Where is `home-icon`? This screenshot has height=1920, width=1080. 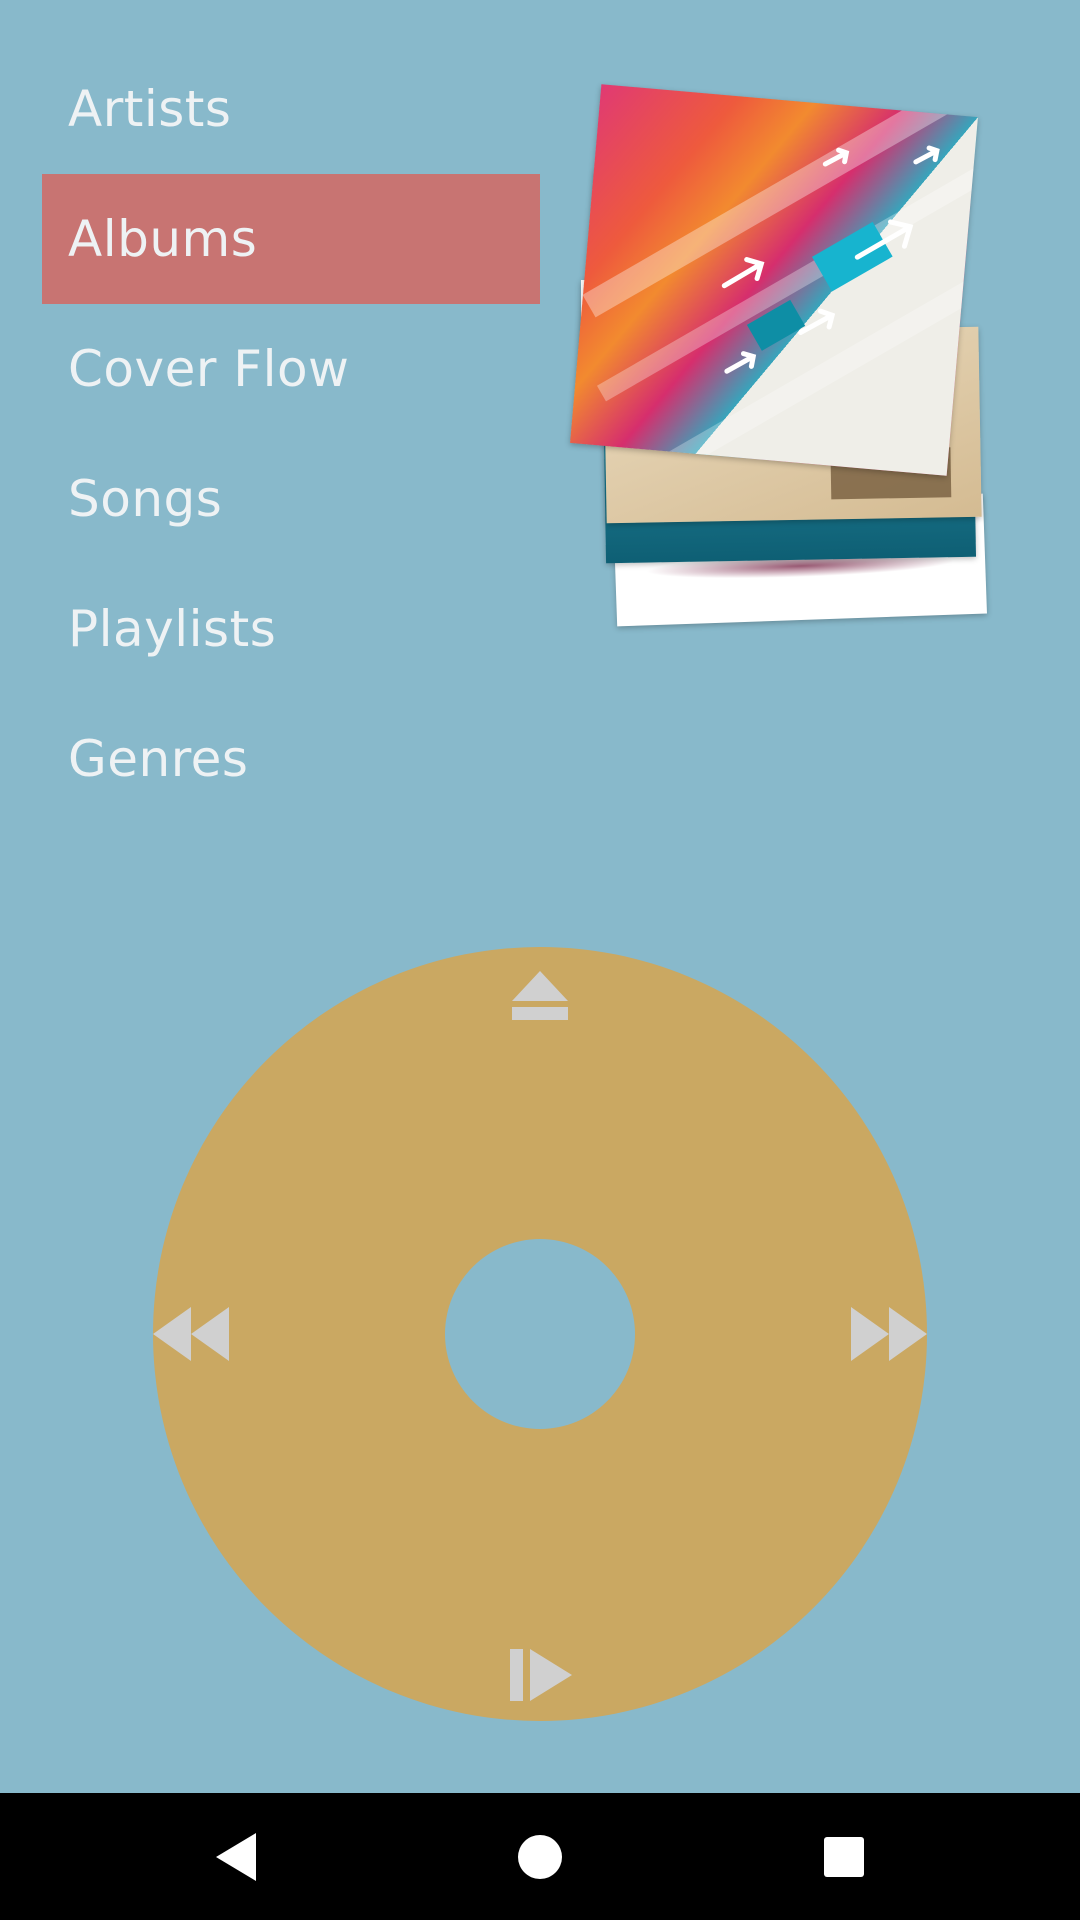 home-icon is located at coordinates (540, 1857).